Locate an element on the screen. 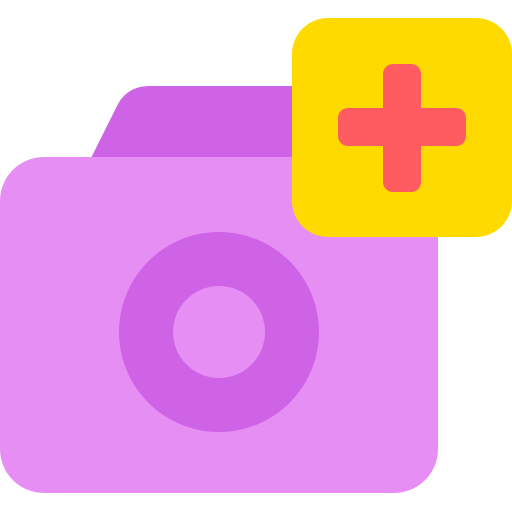 This screenshot has height=512, width=512. camera-lens-center is located at coordinates (219, 332).